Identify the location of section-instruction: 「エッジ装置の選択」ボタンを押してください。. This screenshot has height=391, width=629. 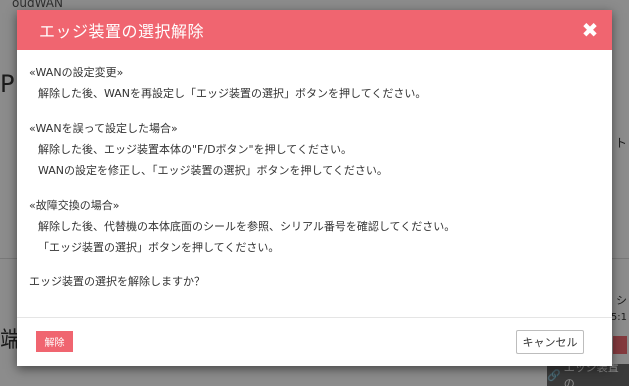
(159, 247).